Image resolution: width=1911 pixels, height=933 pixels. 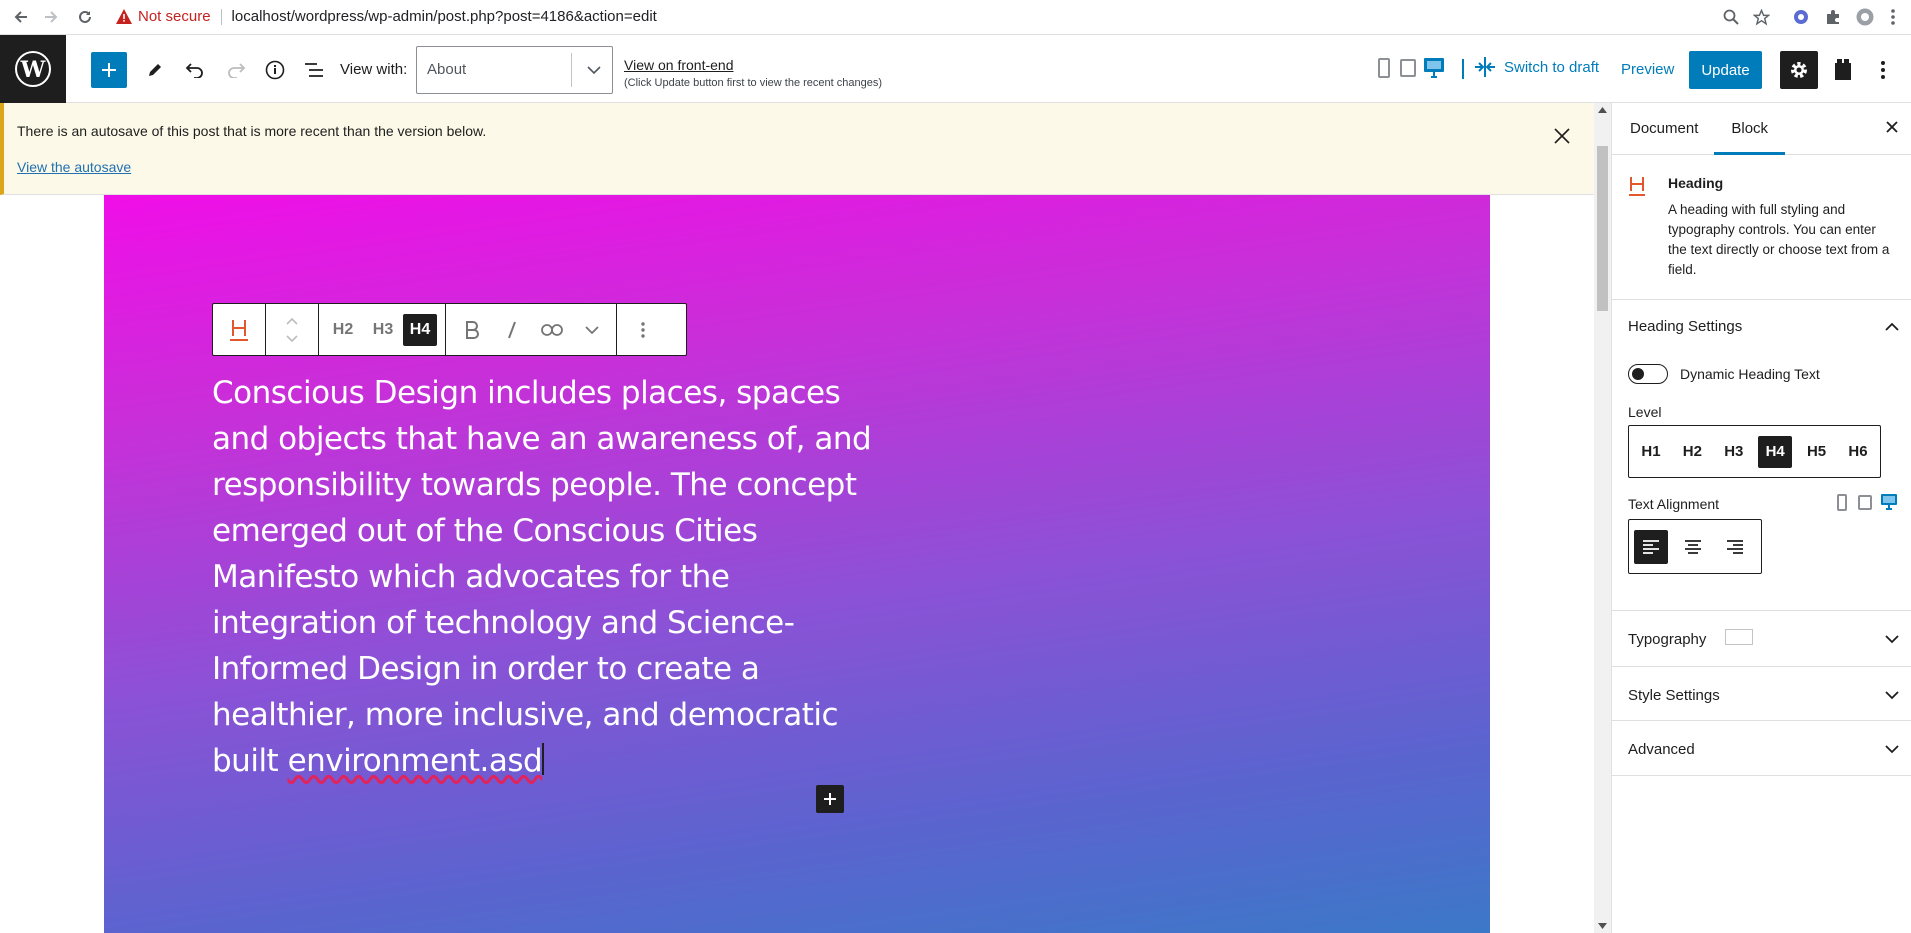 I want to click on more-options-icon, so click(x=1883, y=70).